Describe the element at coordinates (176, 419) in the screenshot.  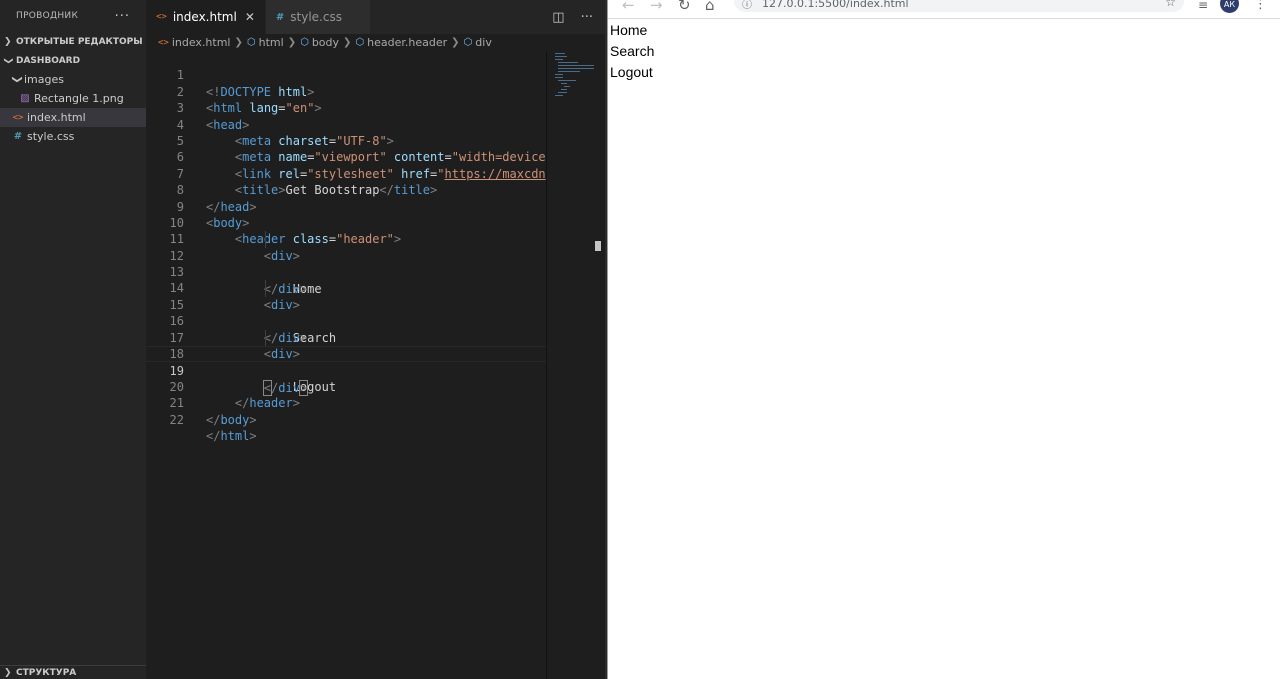
I see `line-number: 22` at that location.